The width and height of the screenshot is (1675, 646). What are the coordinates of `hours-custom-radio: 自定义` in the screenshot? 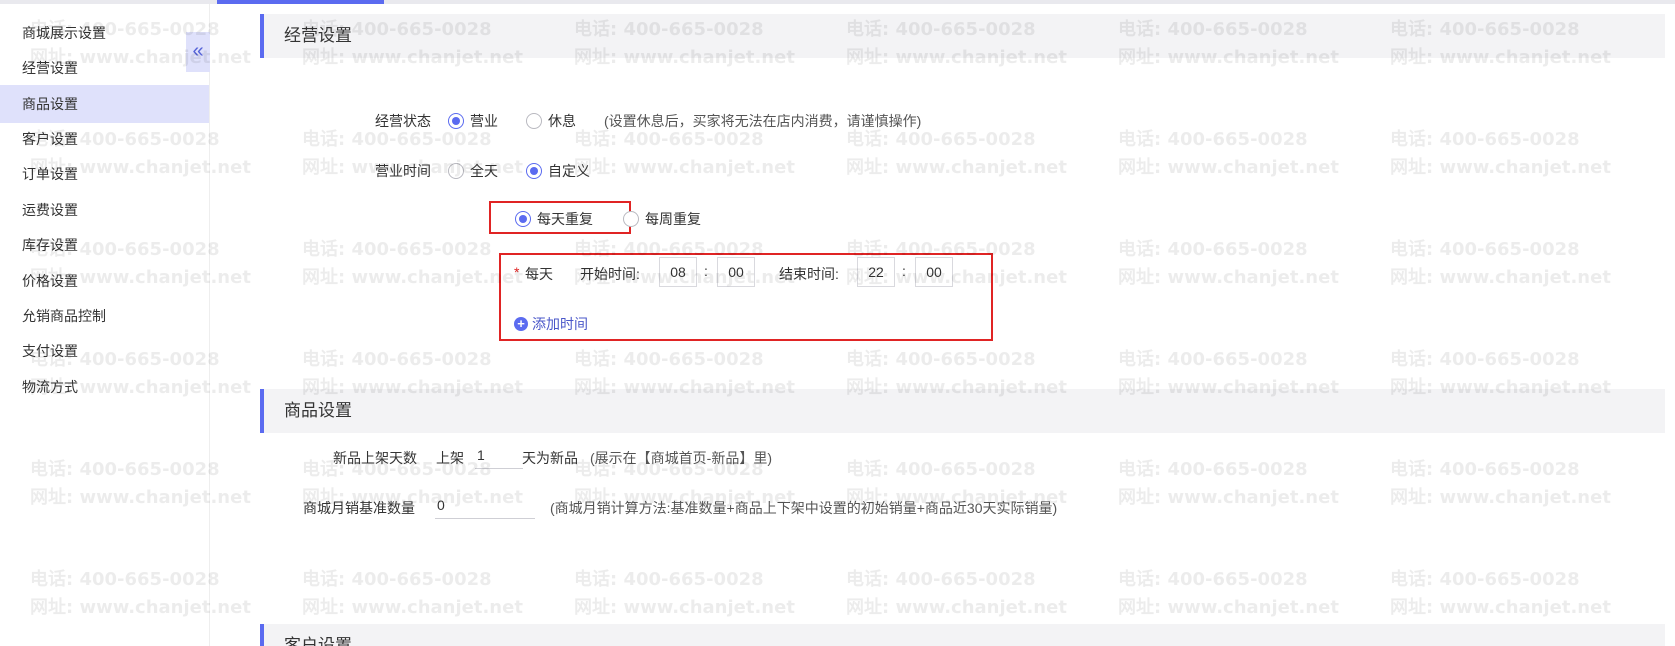 It's located at (558, 171).